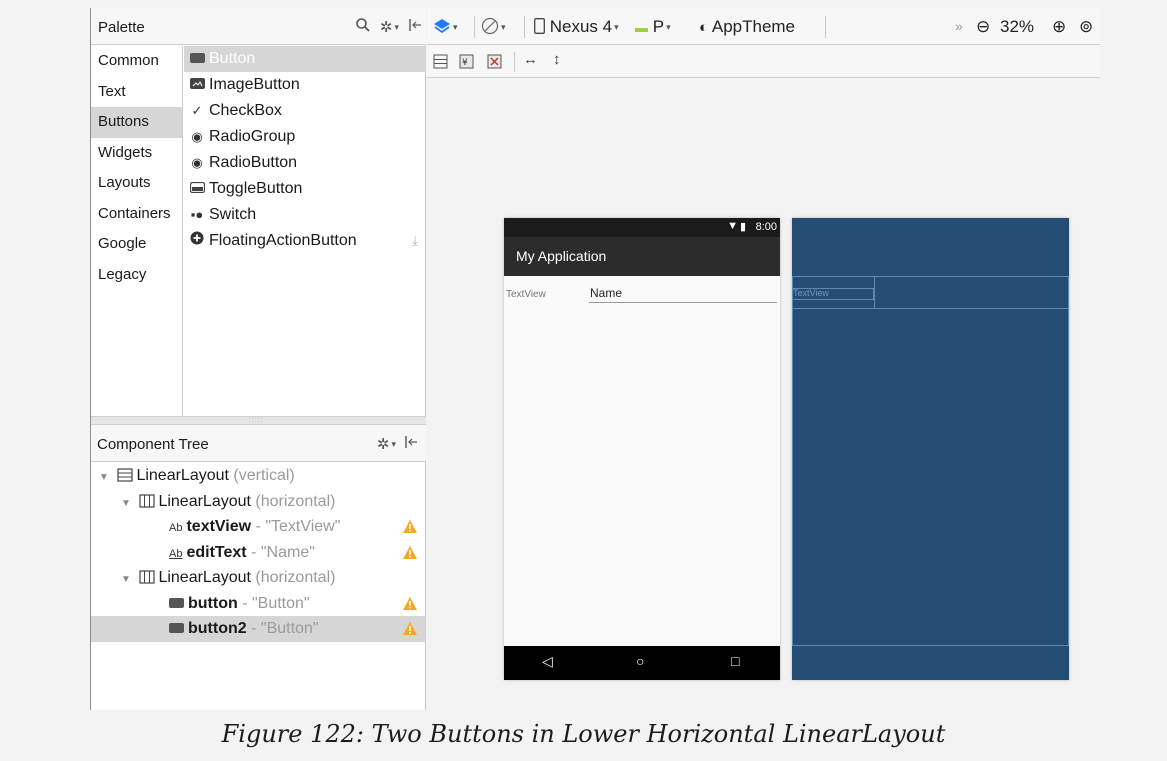 This screenshot has height=761, width=1167. I want to click on widget-radiobutton: ◉ RadioButton, so click(305, 163).